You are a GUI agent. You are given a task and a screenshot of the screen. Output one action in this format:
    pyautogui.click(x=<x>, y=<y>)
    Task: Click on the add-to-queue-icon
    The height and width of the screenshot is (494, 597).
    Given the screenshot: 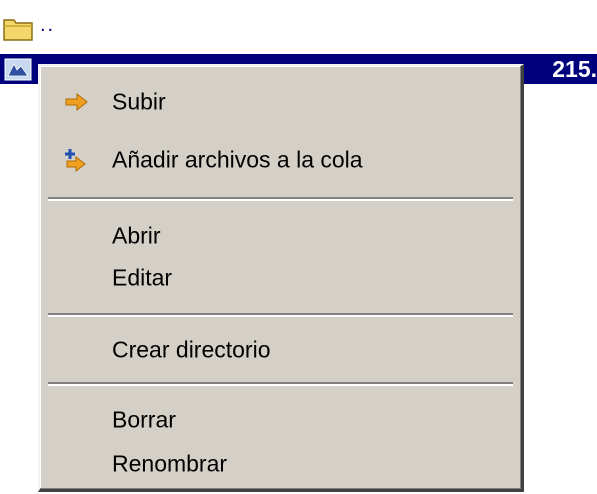 What is the action you would take?
    pyautogui.click(x=75, y=161)
    